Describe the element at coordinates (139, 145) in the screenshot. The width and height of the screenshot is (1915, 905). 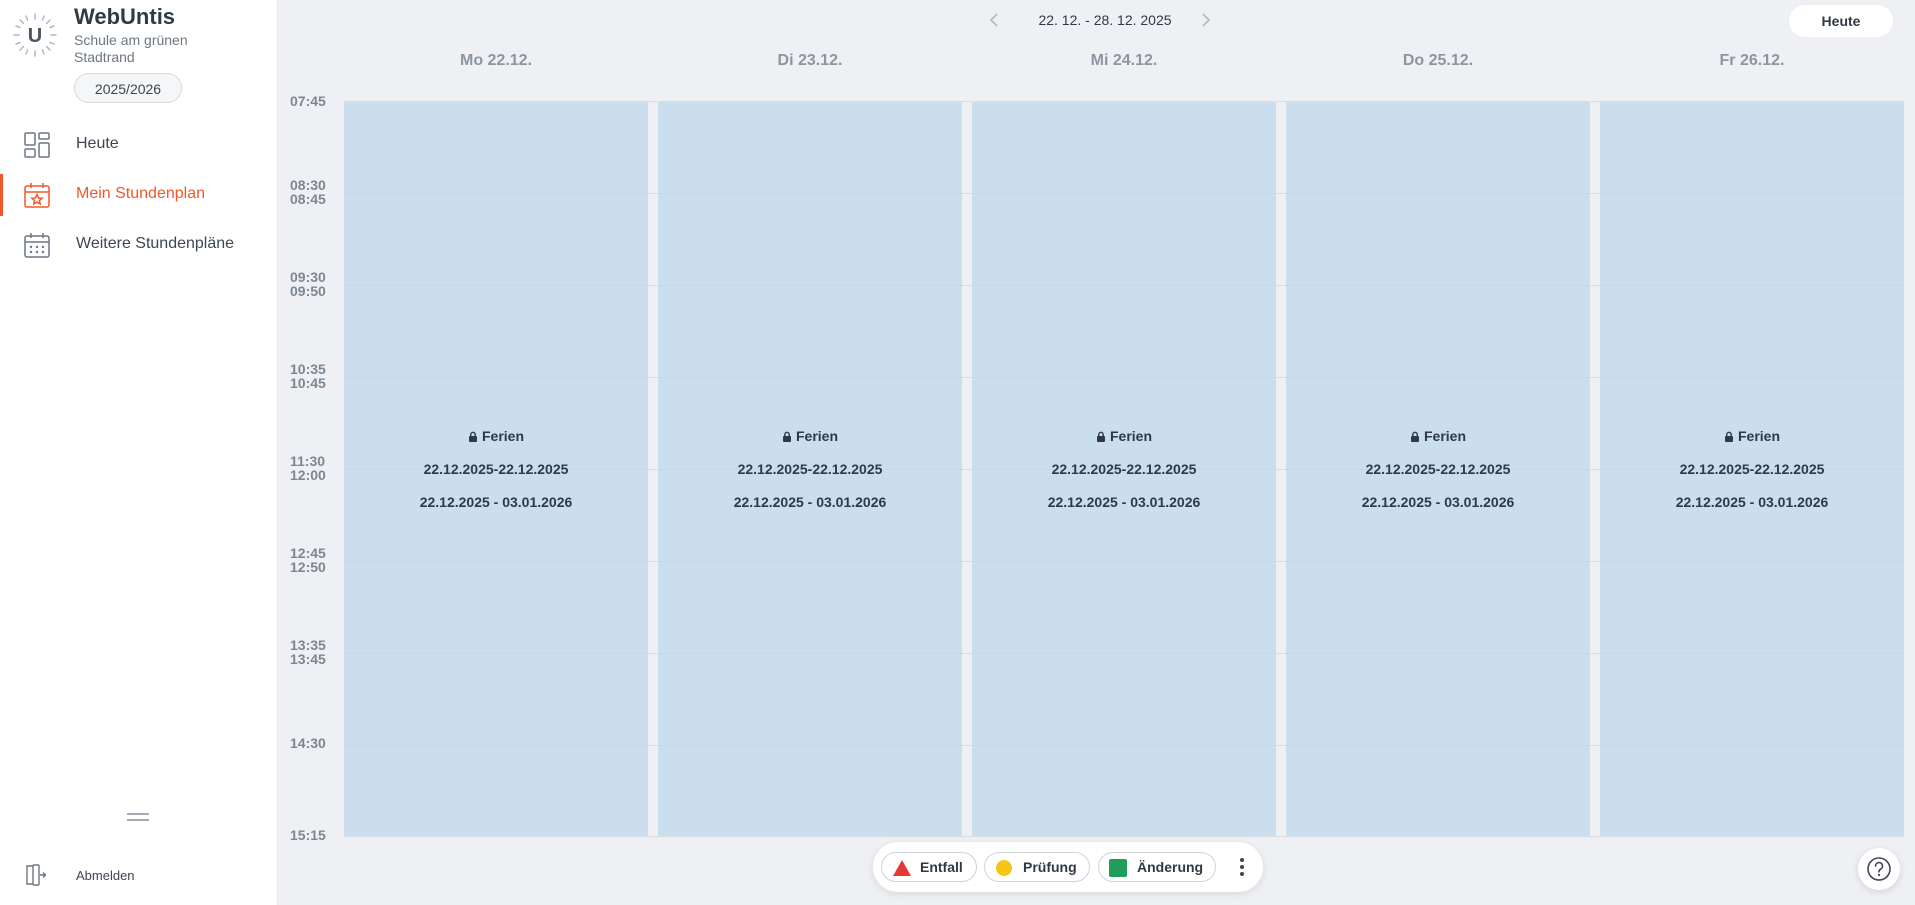
I see `nav-item-heute: Heute` at that location.